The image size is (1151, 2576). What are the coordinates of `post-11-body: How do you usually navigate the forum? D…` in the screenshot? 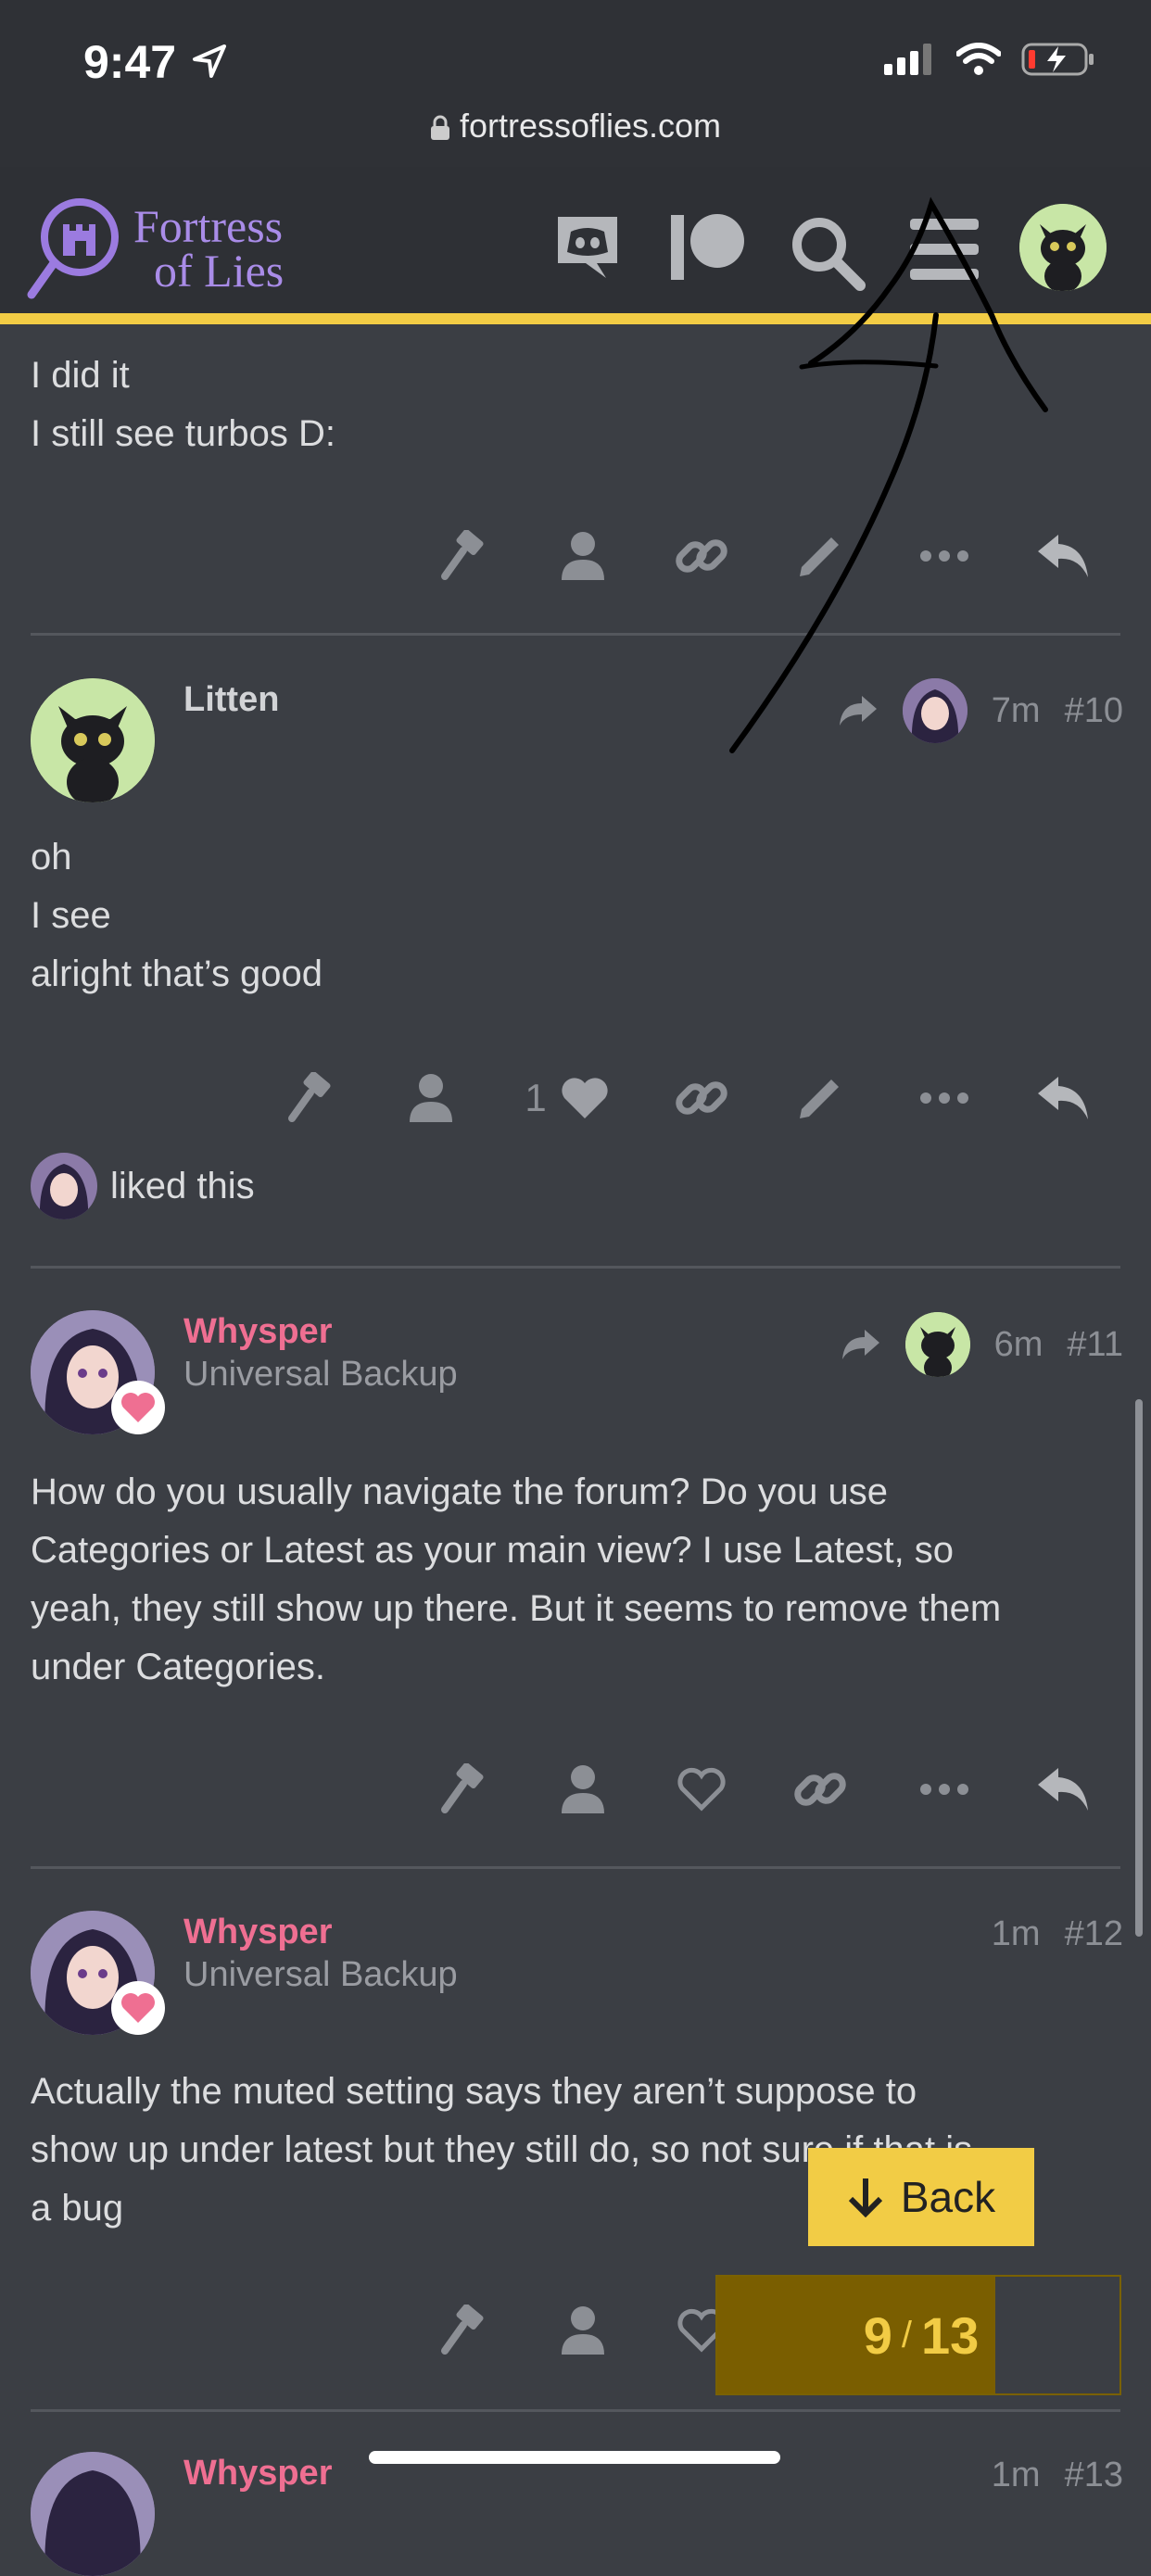 It's located at (516, 1580).